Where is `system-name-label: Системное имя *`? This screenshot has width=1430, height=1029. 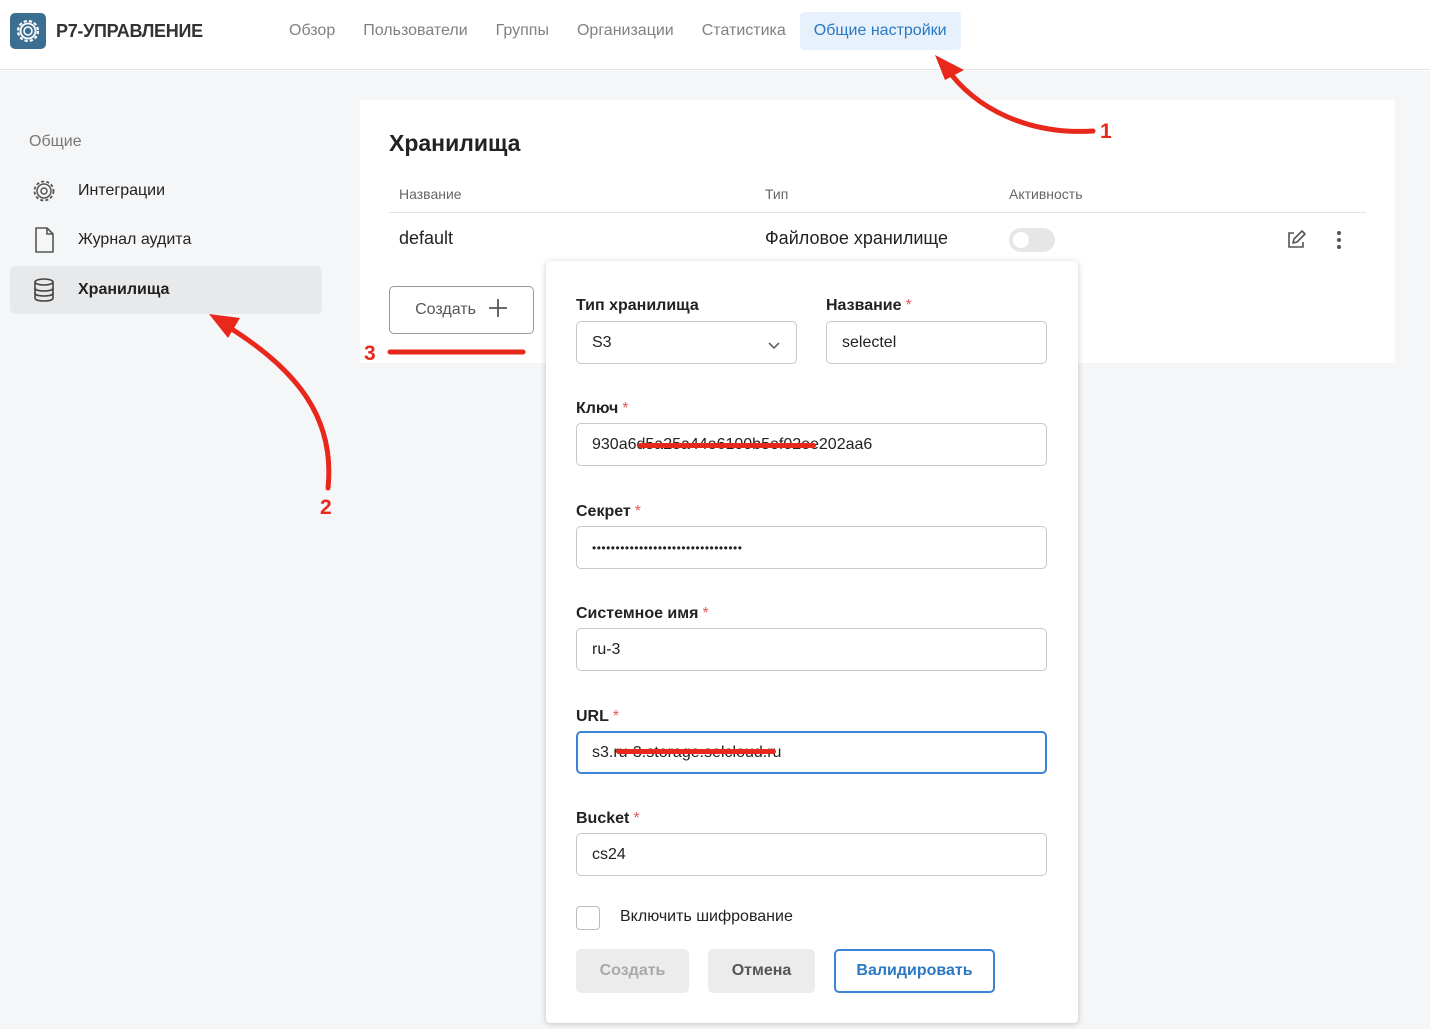 system-name-label: Системное имя * is located at coordinates (642, 613).